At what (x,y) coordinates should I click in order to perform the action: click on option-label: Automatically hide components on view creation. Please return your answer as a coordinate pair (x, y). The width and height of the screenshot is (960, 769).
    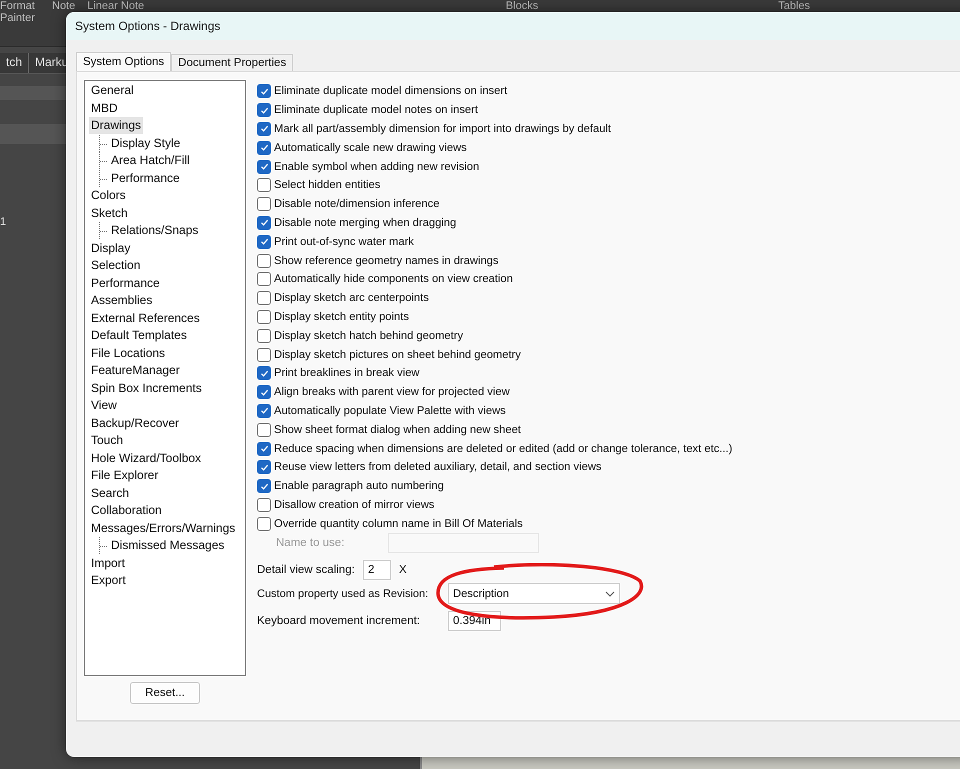
    Looking at the image, I should click on (393, 279).